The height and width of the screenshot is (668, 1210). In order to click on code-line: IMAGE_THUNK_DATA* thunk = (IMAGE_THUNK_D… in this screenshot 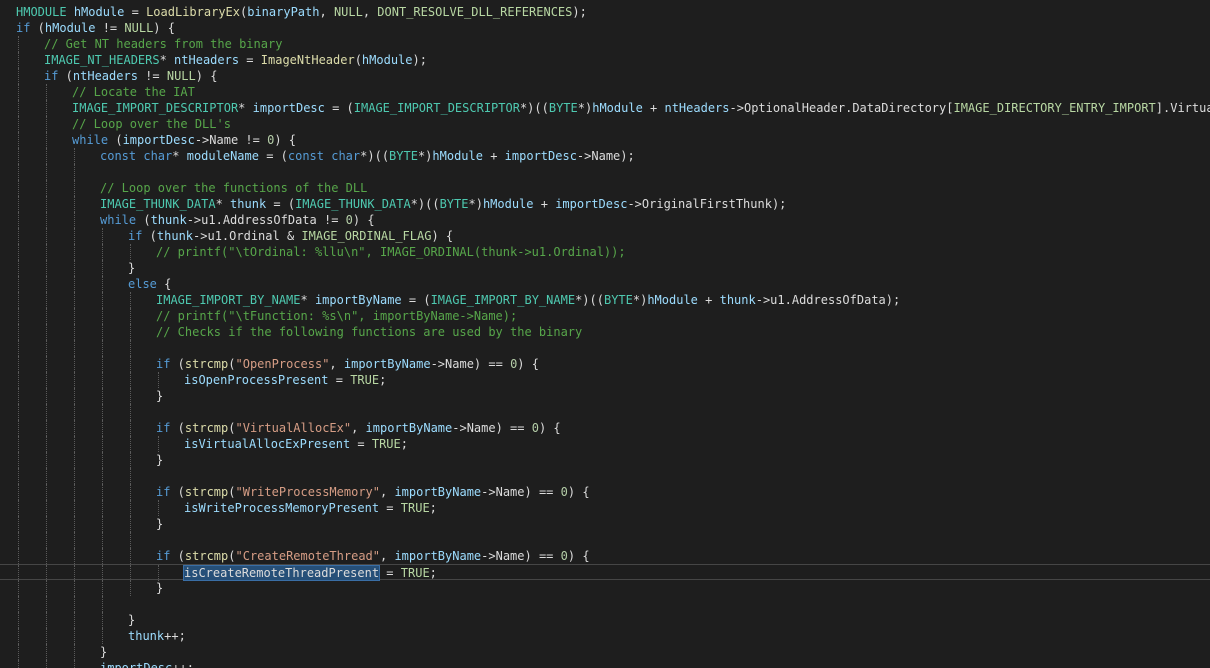, I will do `click(605, 204)`.